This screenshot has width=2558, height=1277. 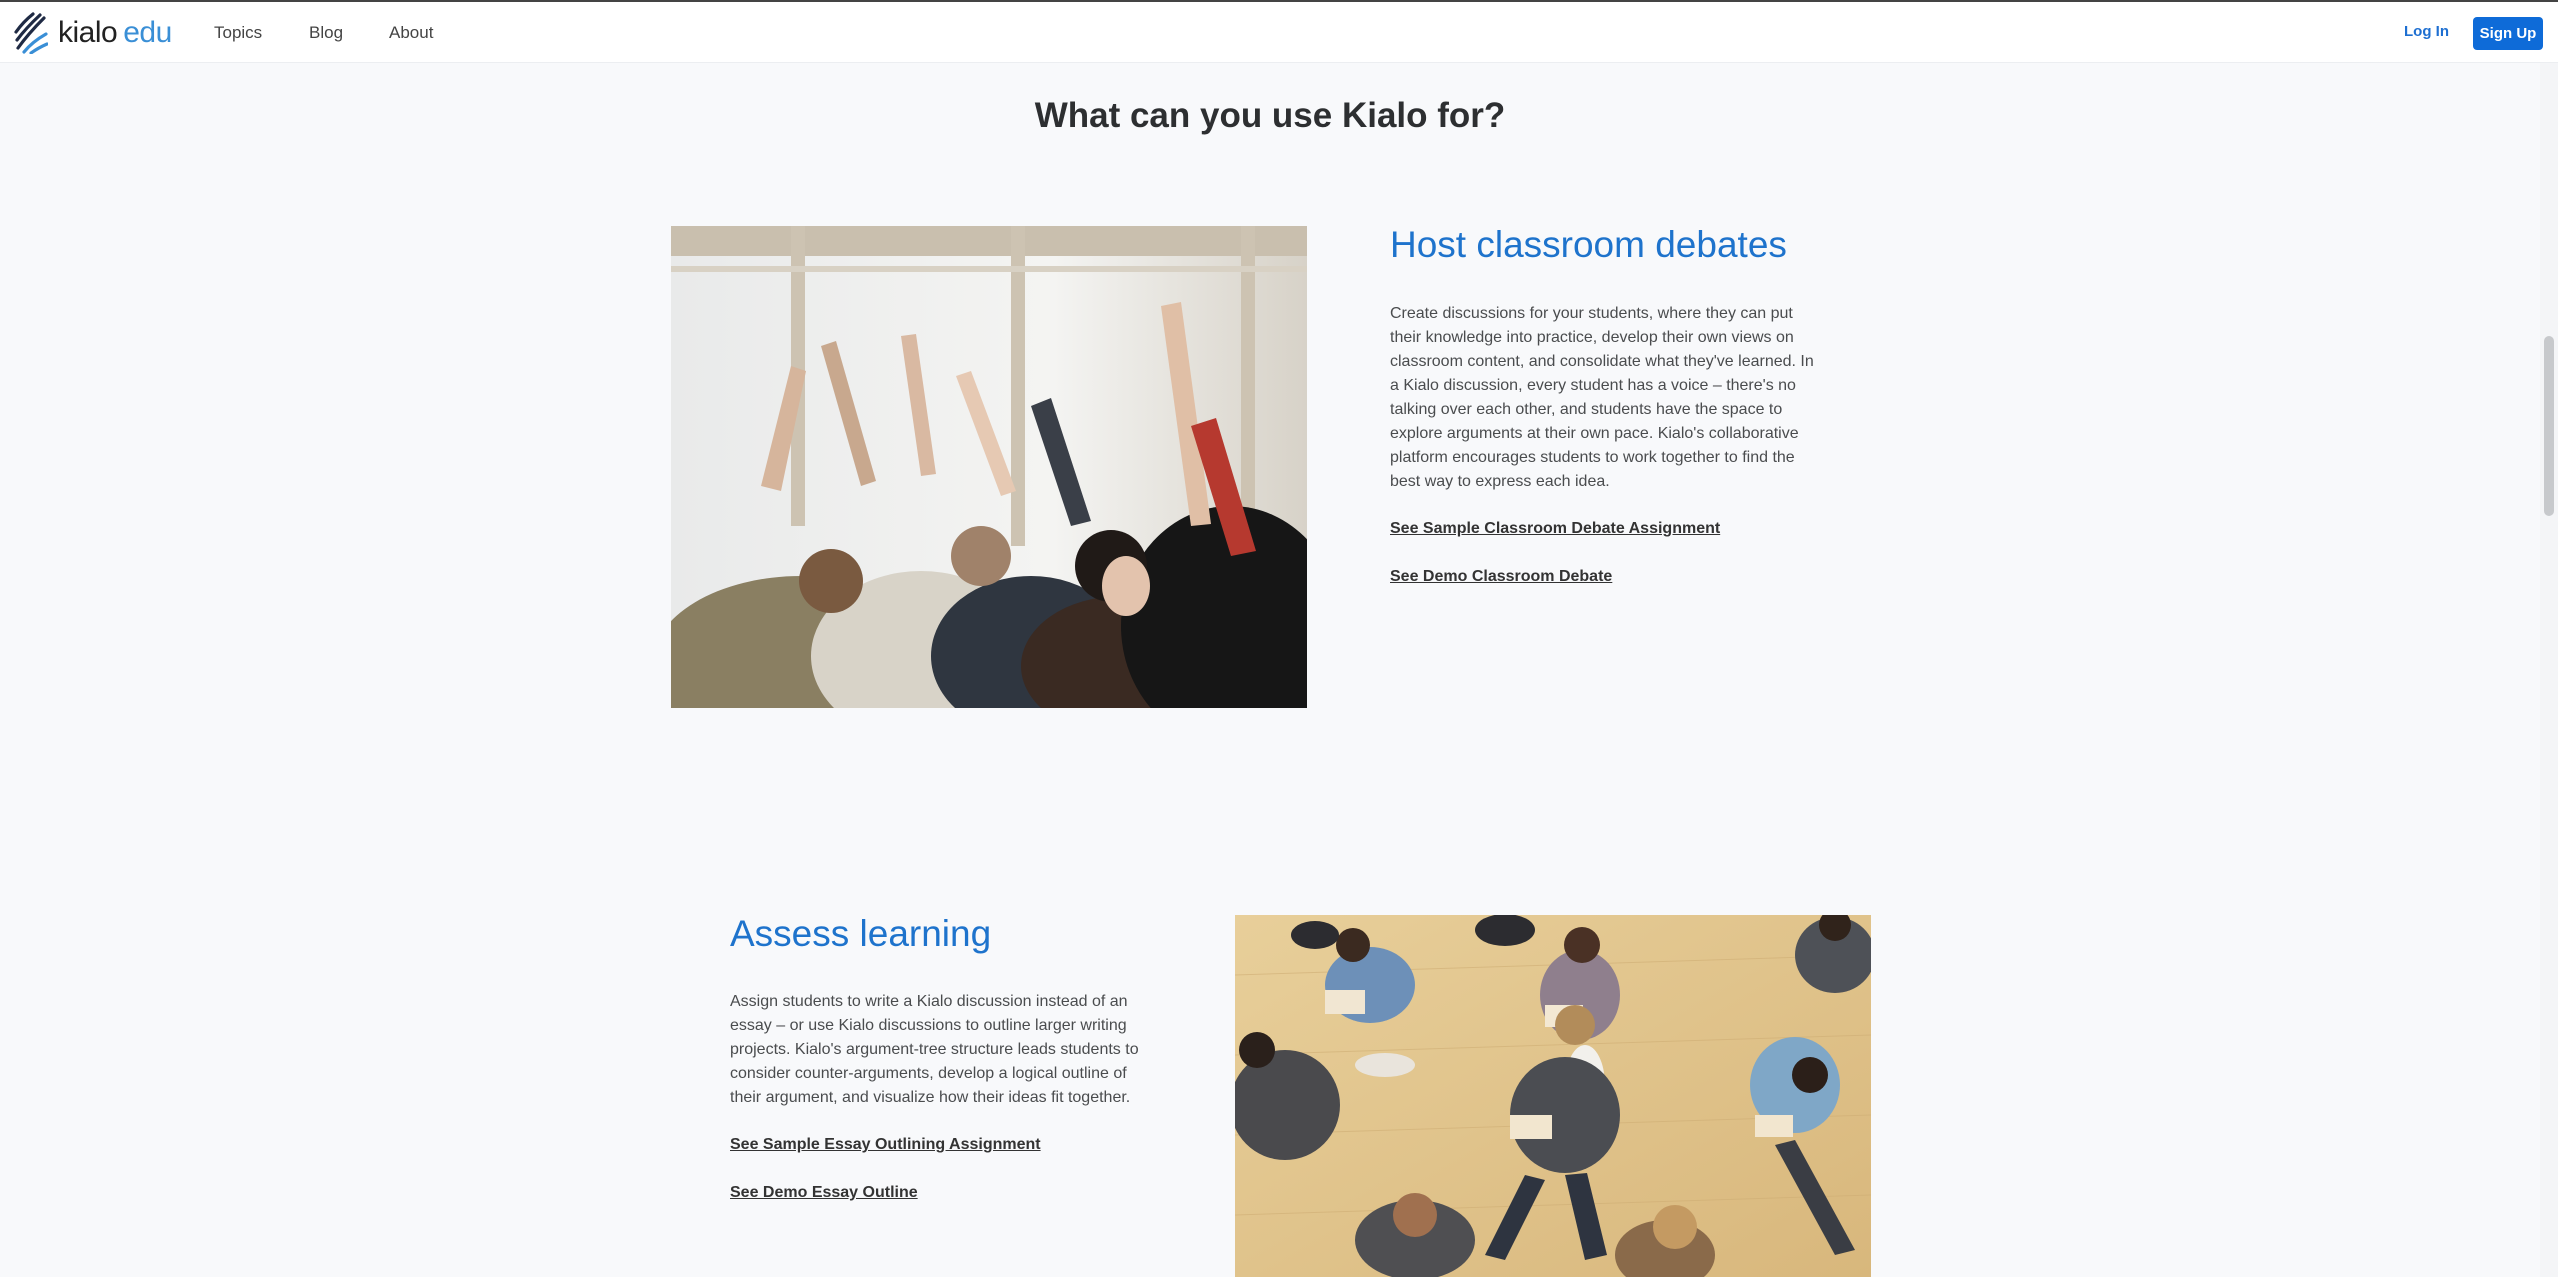 I want to click on nav-link-about: About, so click(x=411, y=33).